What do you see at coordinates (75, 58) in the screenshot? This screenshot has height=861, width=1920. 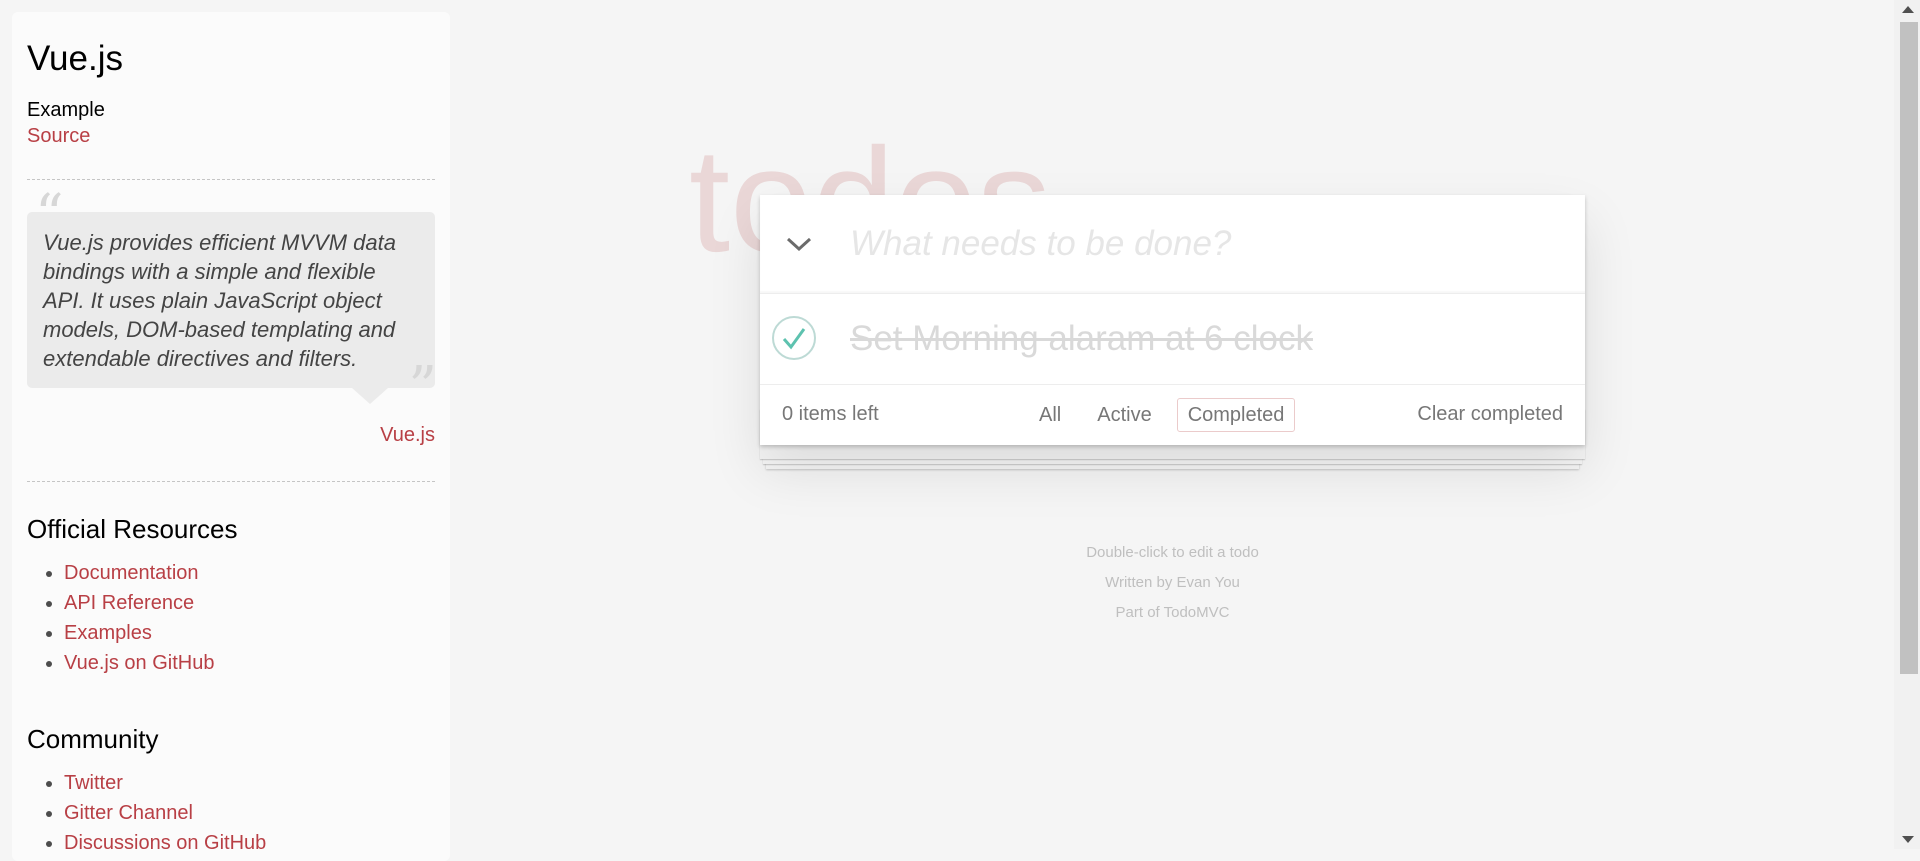 I see `sidebar-title: Vue.js` at bounding box center [75, 58].